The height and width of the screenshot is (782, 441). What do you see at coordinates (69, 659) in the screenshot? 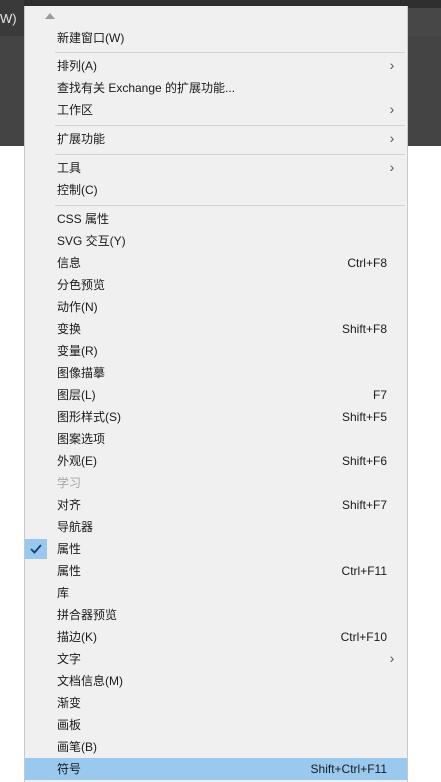
I see `menu-item-label: 文字` at bounding box center [69, 659].